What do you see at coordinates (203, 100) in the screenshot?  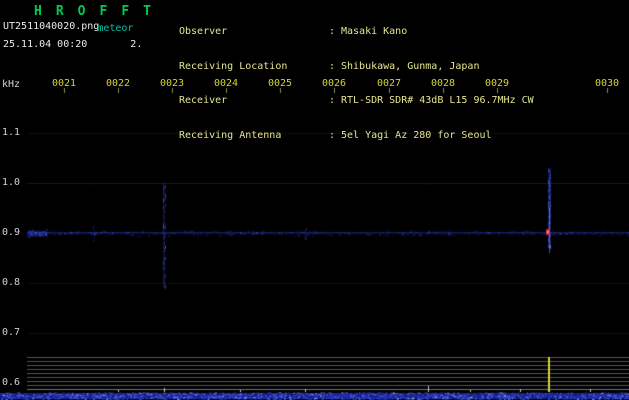 I see `info-label: Receiver` at bounding box center [203, 100].